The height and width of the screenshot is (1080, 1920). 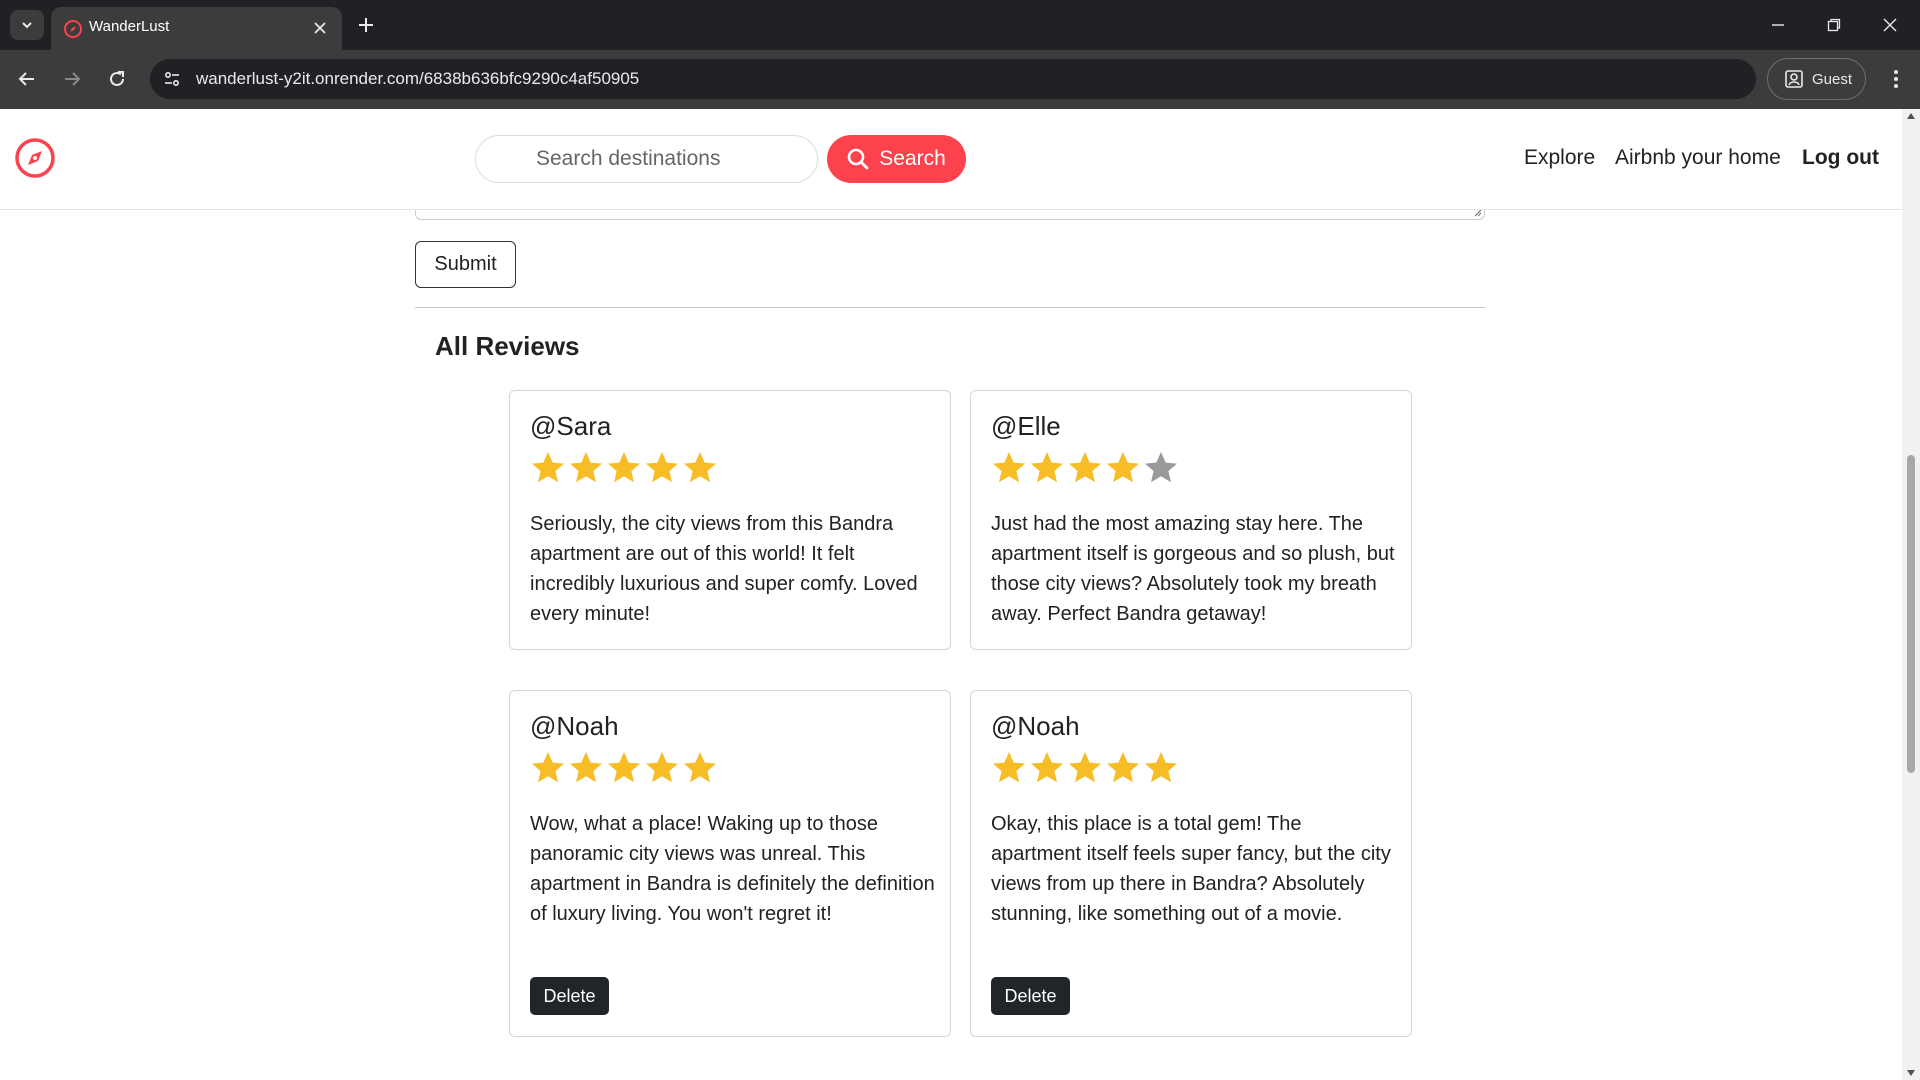 What do you see at coordinates (1794, 79) in the screenshot?
I see `person-icon` at bounding box center [1794, 79].